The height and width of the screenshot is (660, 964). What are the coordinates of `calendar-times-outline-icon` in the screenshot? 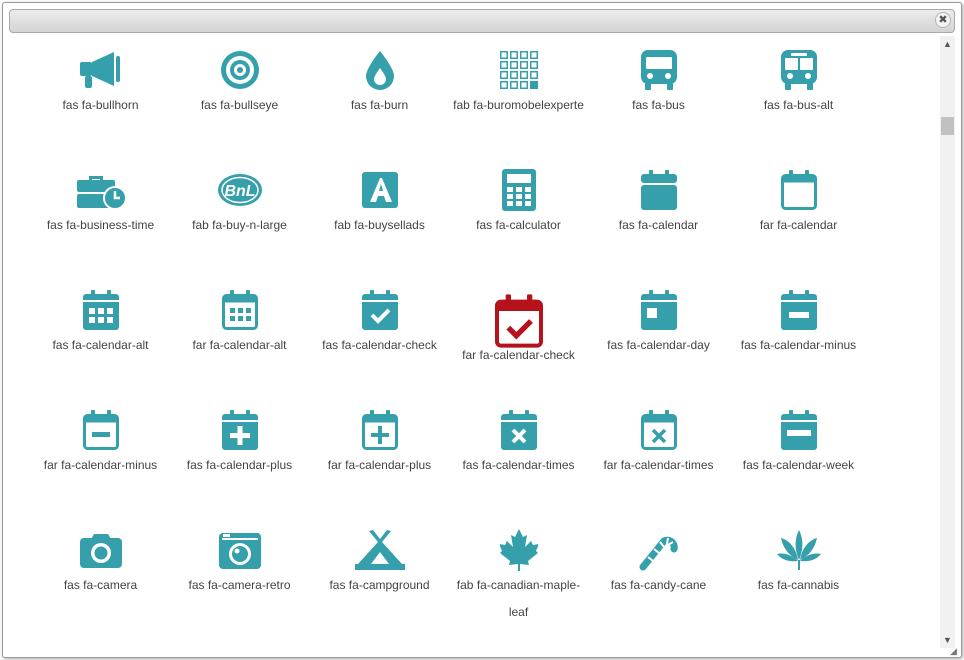 It's located at (658, 430).